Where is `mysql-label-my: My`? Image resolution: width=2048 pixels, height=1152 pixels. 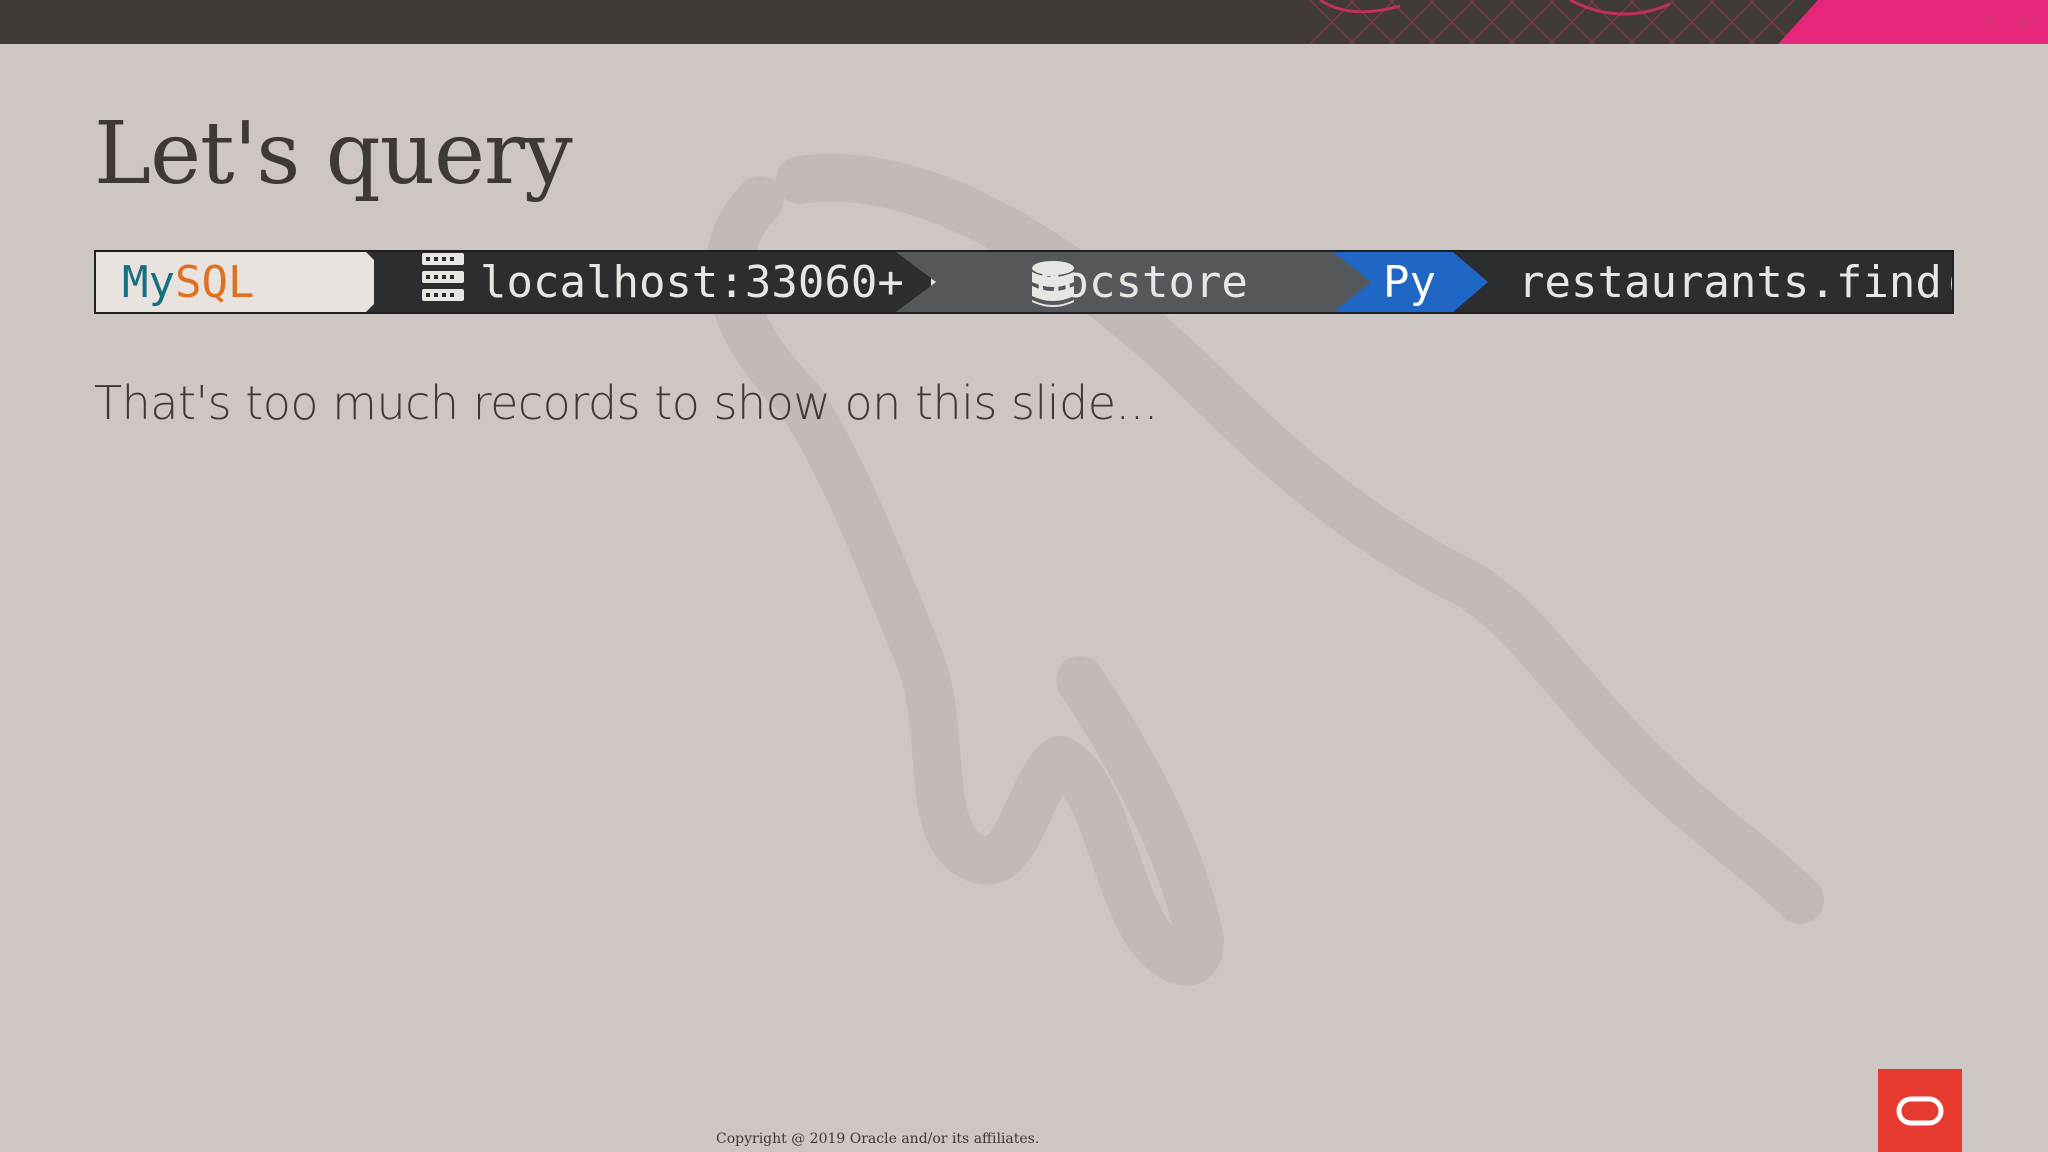
mysql-label-my: My is located at coordinates (148, 282).